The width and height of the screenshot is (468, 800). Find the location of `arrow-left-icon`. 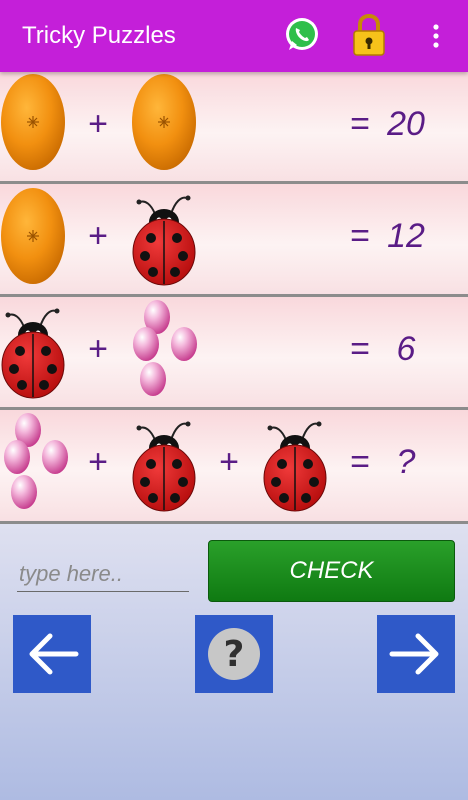

arrow-left-icon is located at coordinates (54, 654).